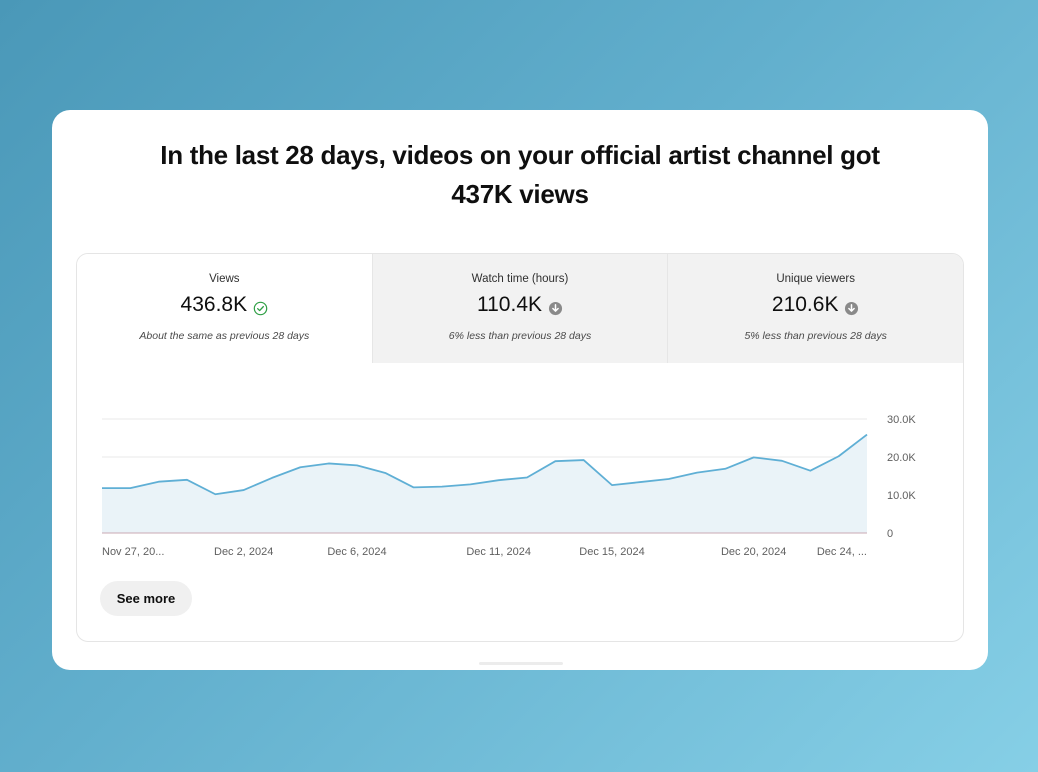  What do you see at coordinates (224, 279) in the screenshot?
I see `tab-label: Views` at bounding box center [224, 279].